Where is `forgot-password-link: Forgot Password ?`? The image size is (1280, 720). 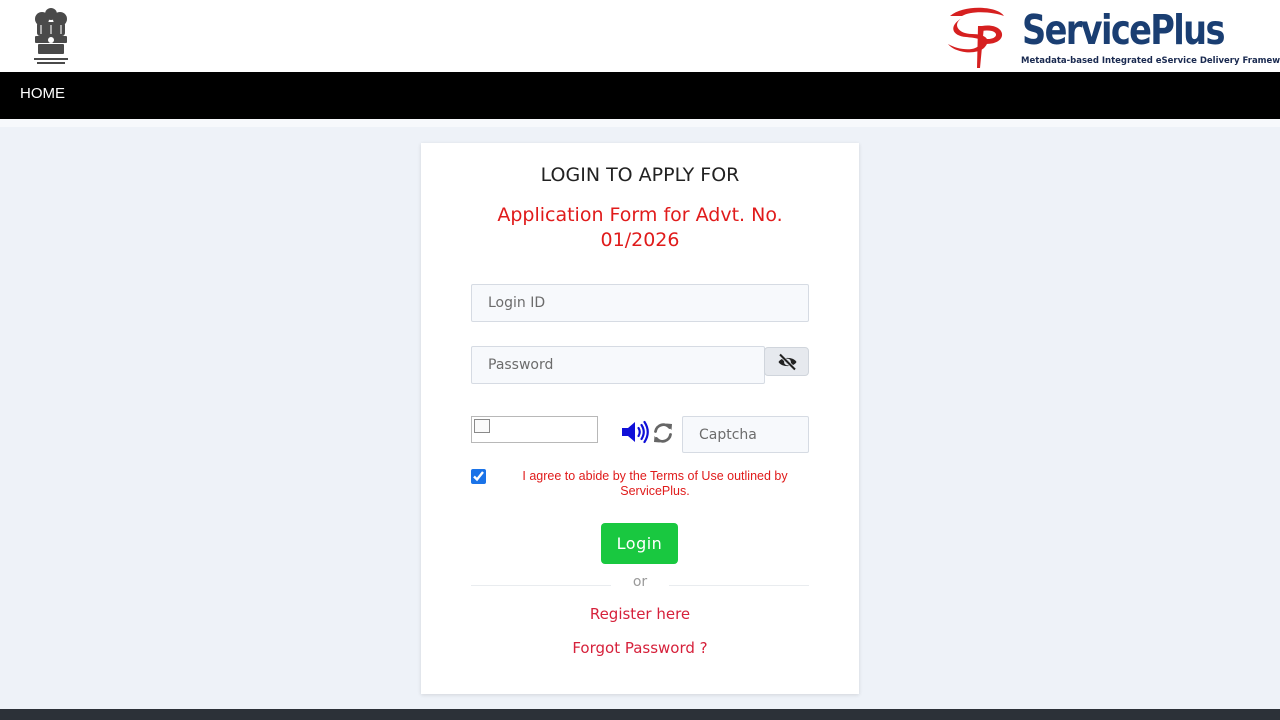
forgot-password-link: Forgot Password ? is located at coordinates (640, 648).